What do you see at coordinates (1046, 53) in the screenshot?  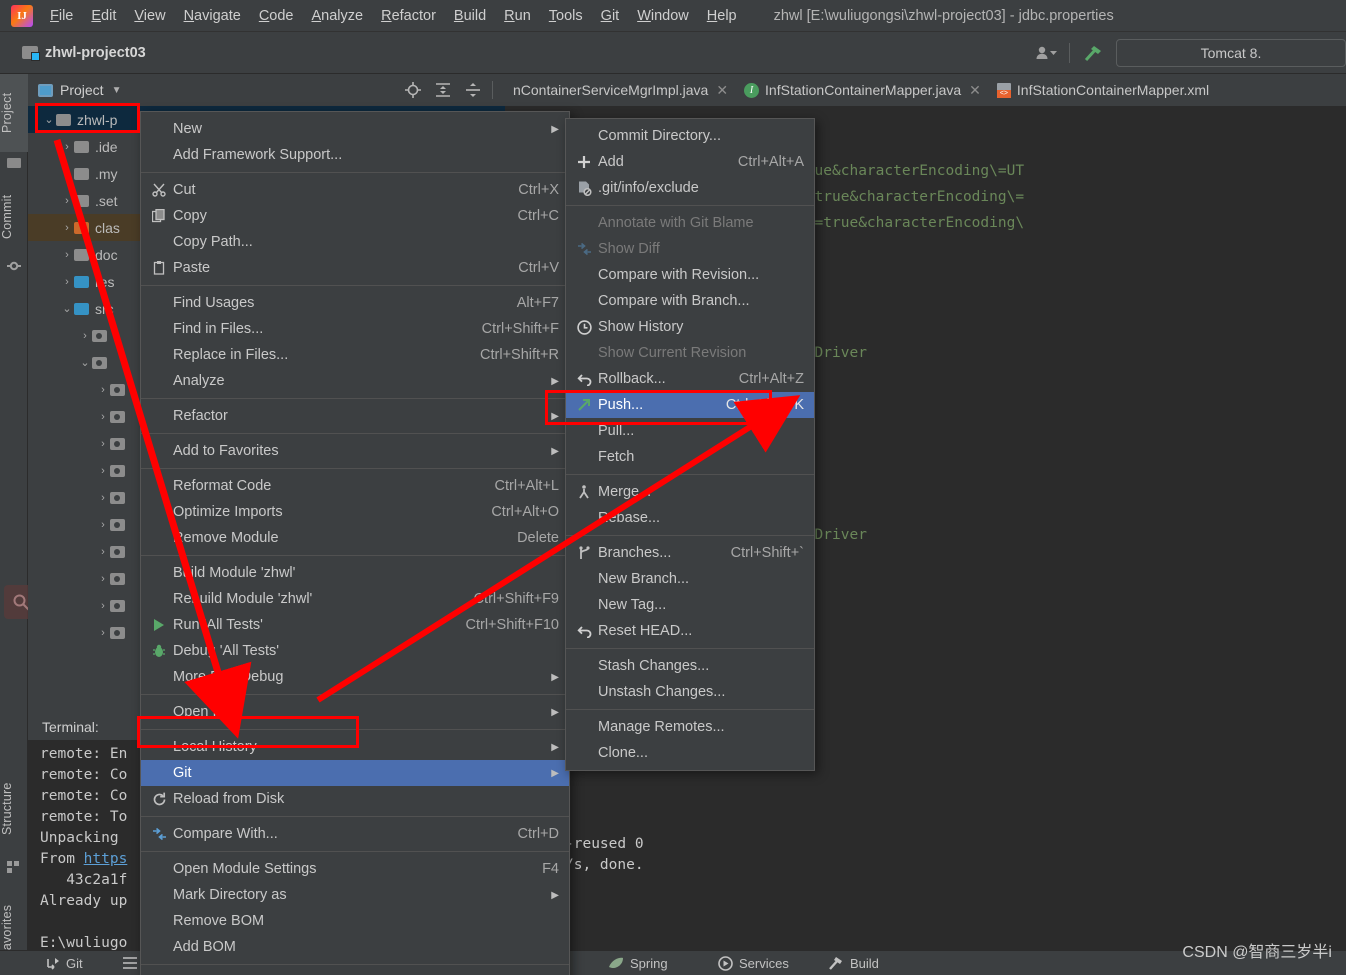 I see `user-avatar-dropdown-icon` at bounding box center [1046, 53].